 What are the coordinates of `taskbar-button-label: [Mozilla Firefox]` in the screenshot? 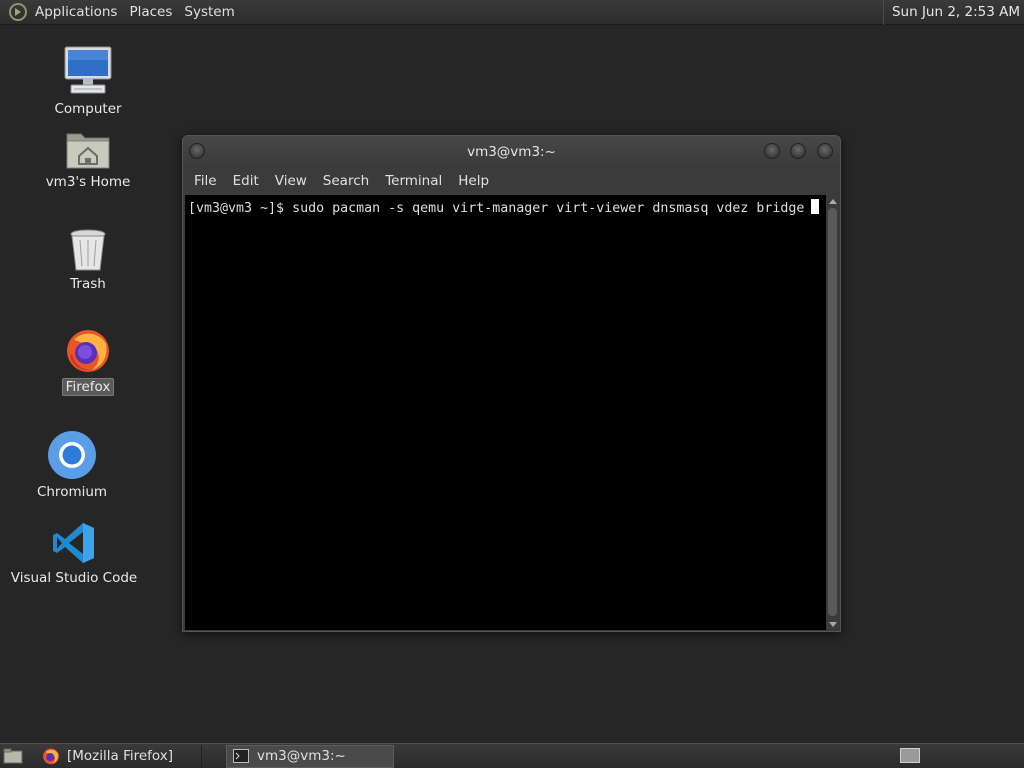 It's located at (120, 756).